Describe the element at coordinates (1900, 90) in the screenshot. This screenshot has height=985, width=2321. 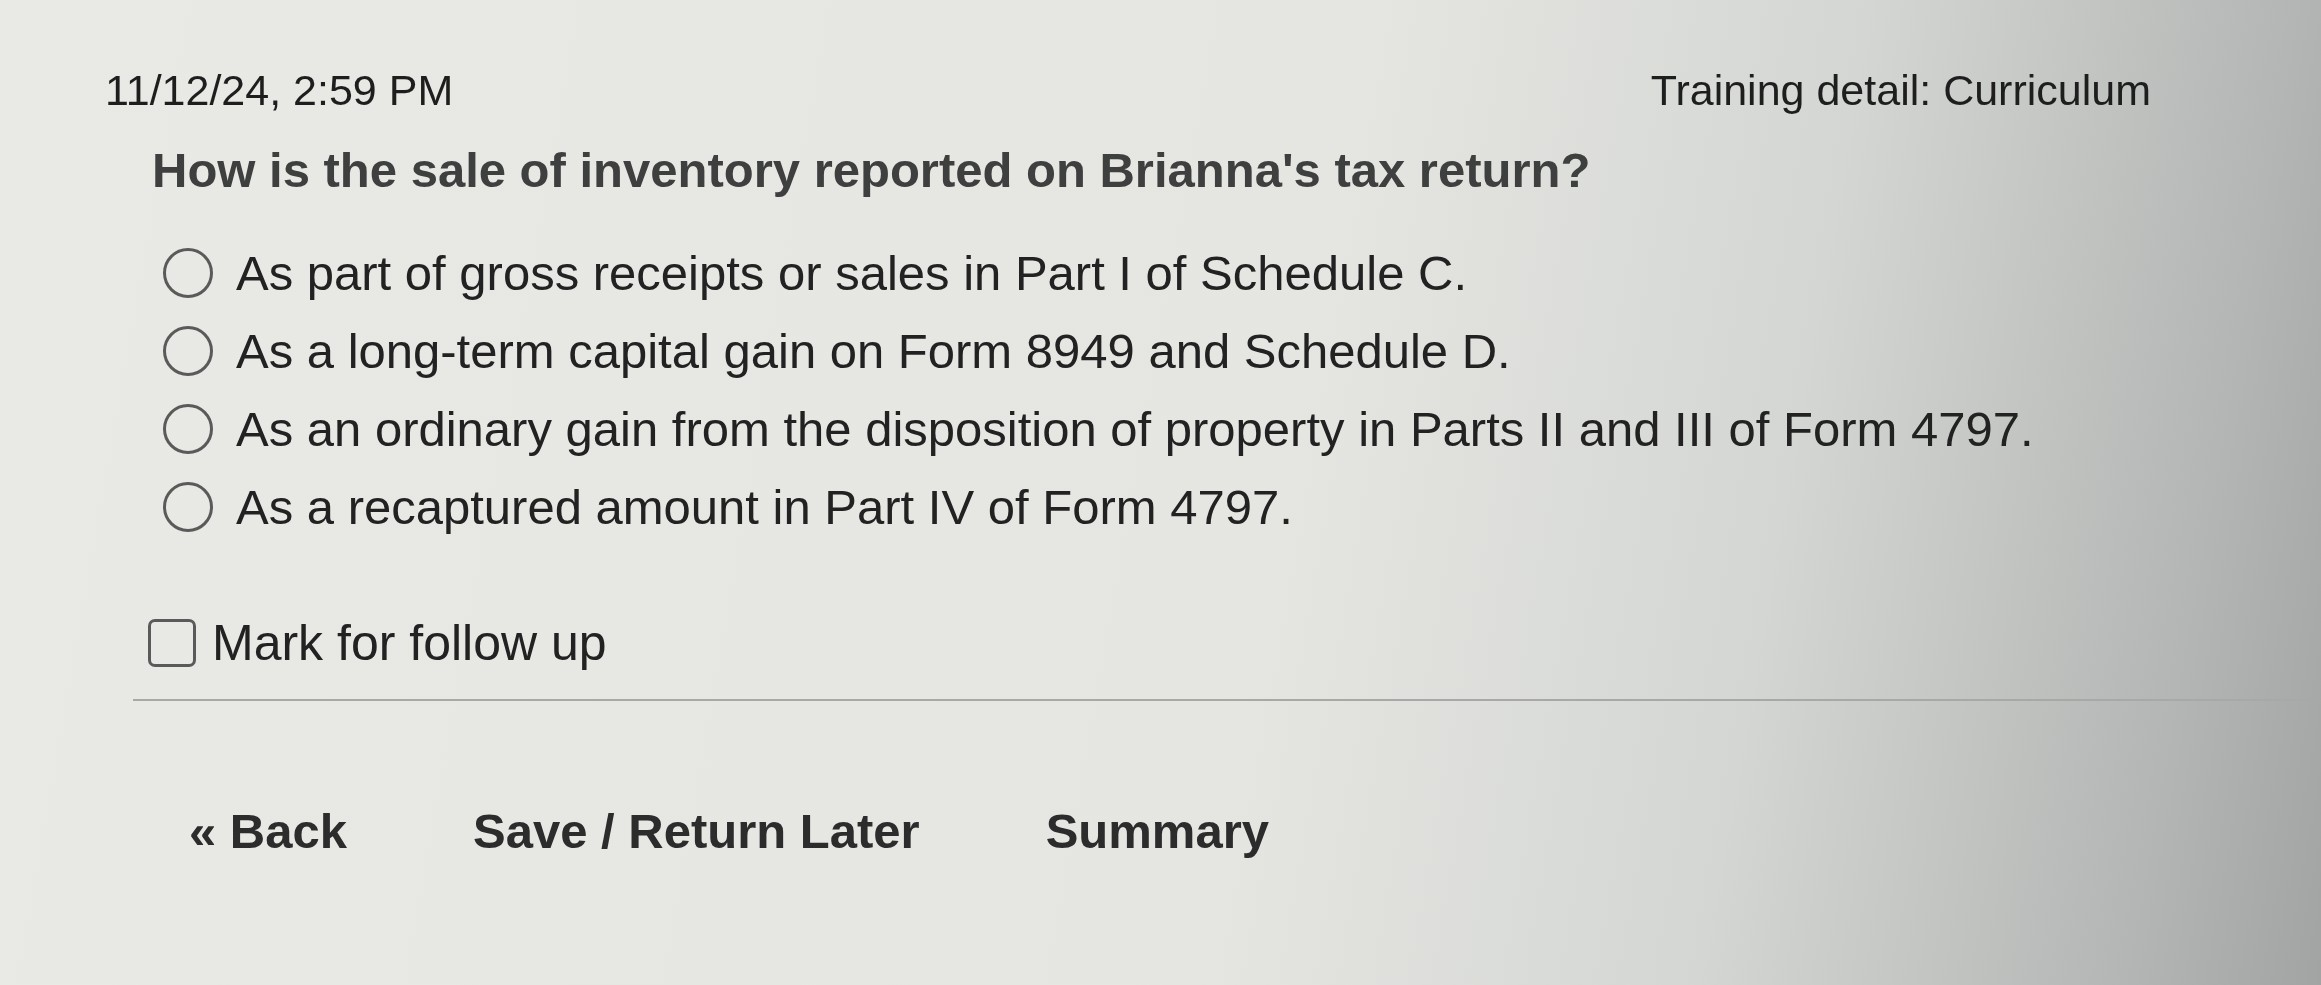
I see `page-title: Training detail: Curriculum` at that location.